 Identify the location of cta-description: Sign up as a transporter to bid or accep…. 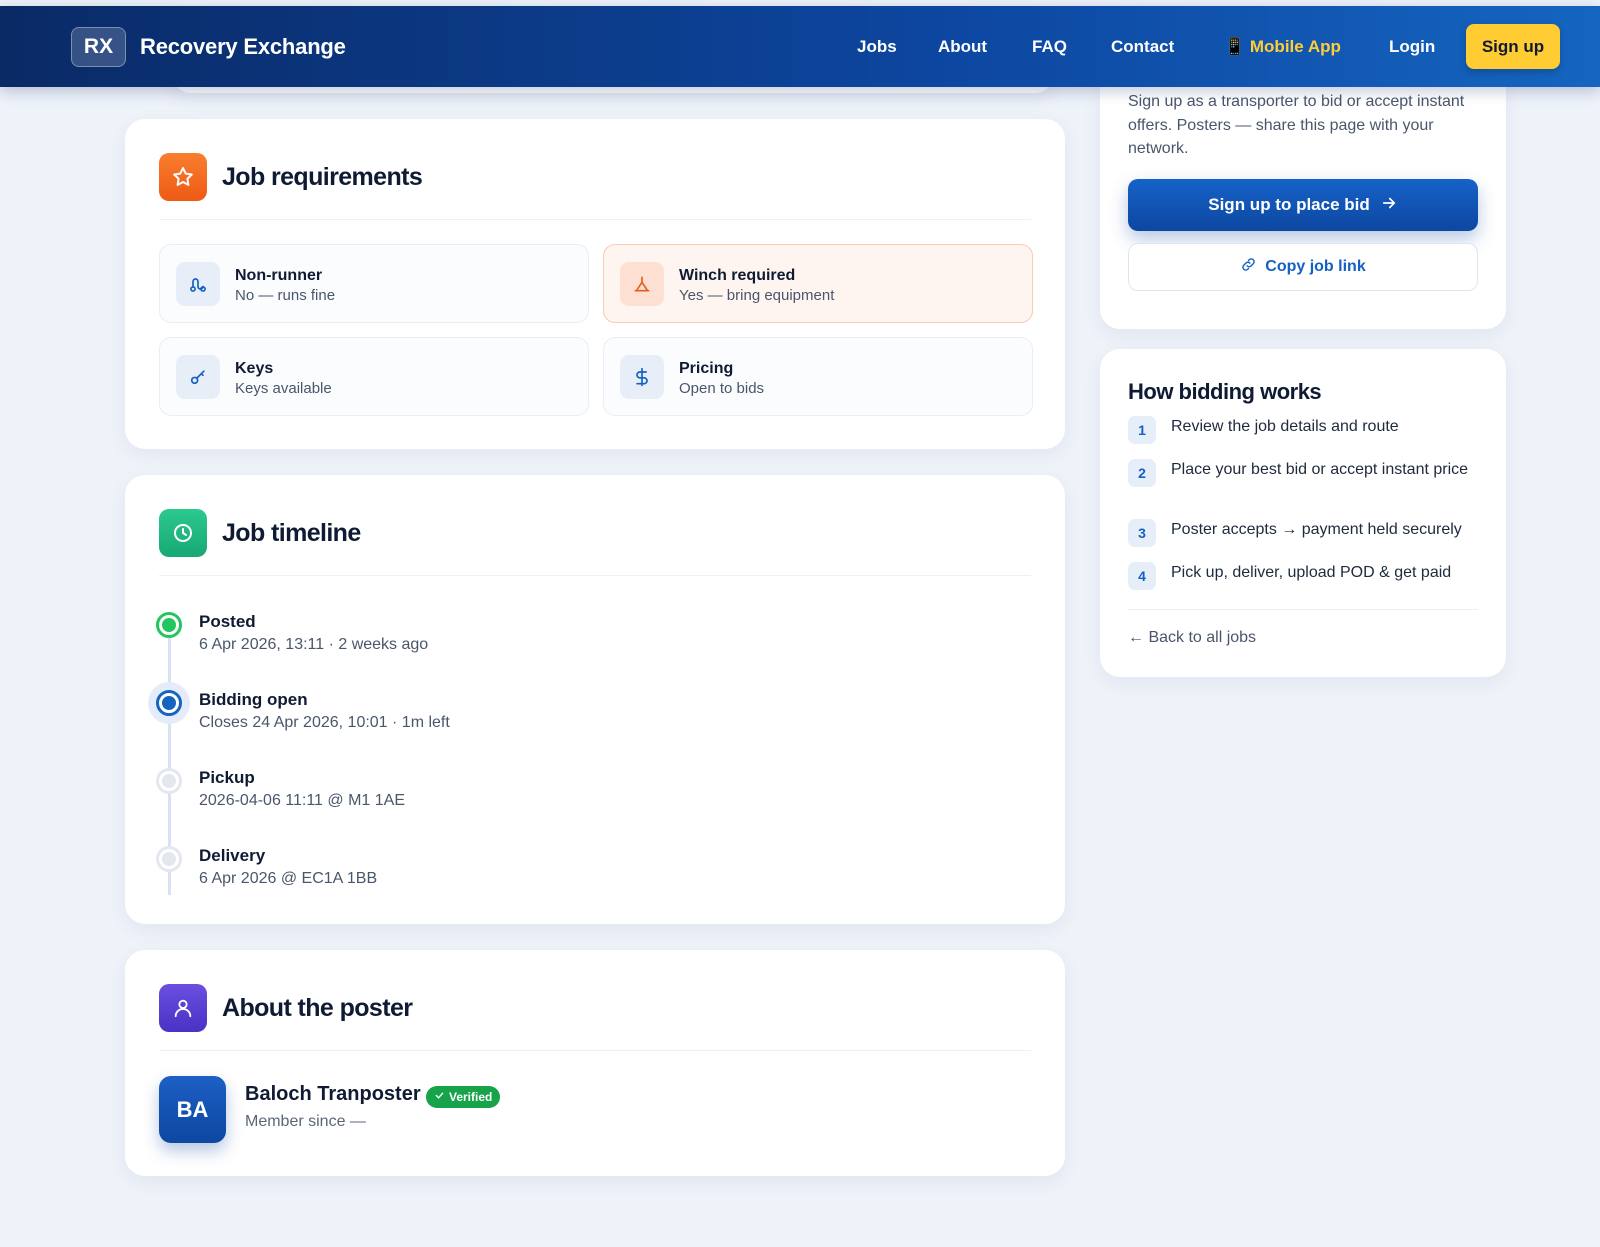
(1296, 125).